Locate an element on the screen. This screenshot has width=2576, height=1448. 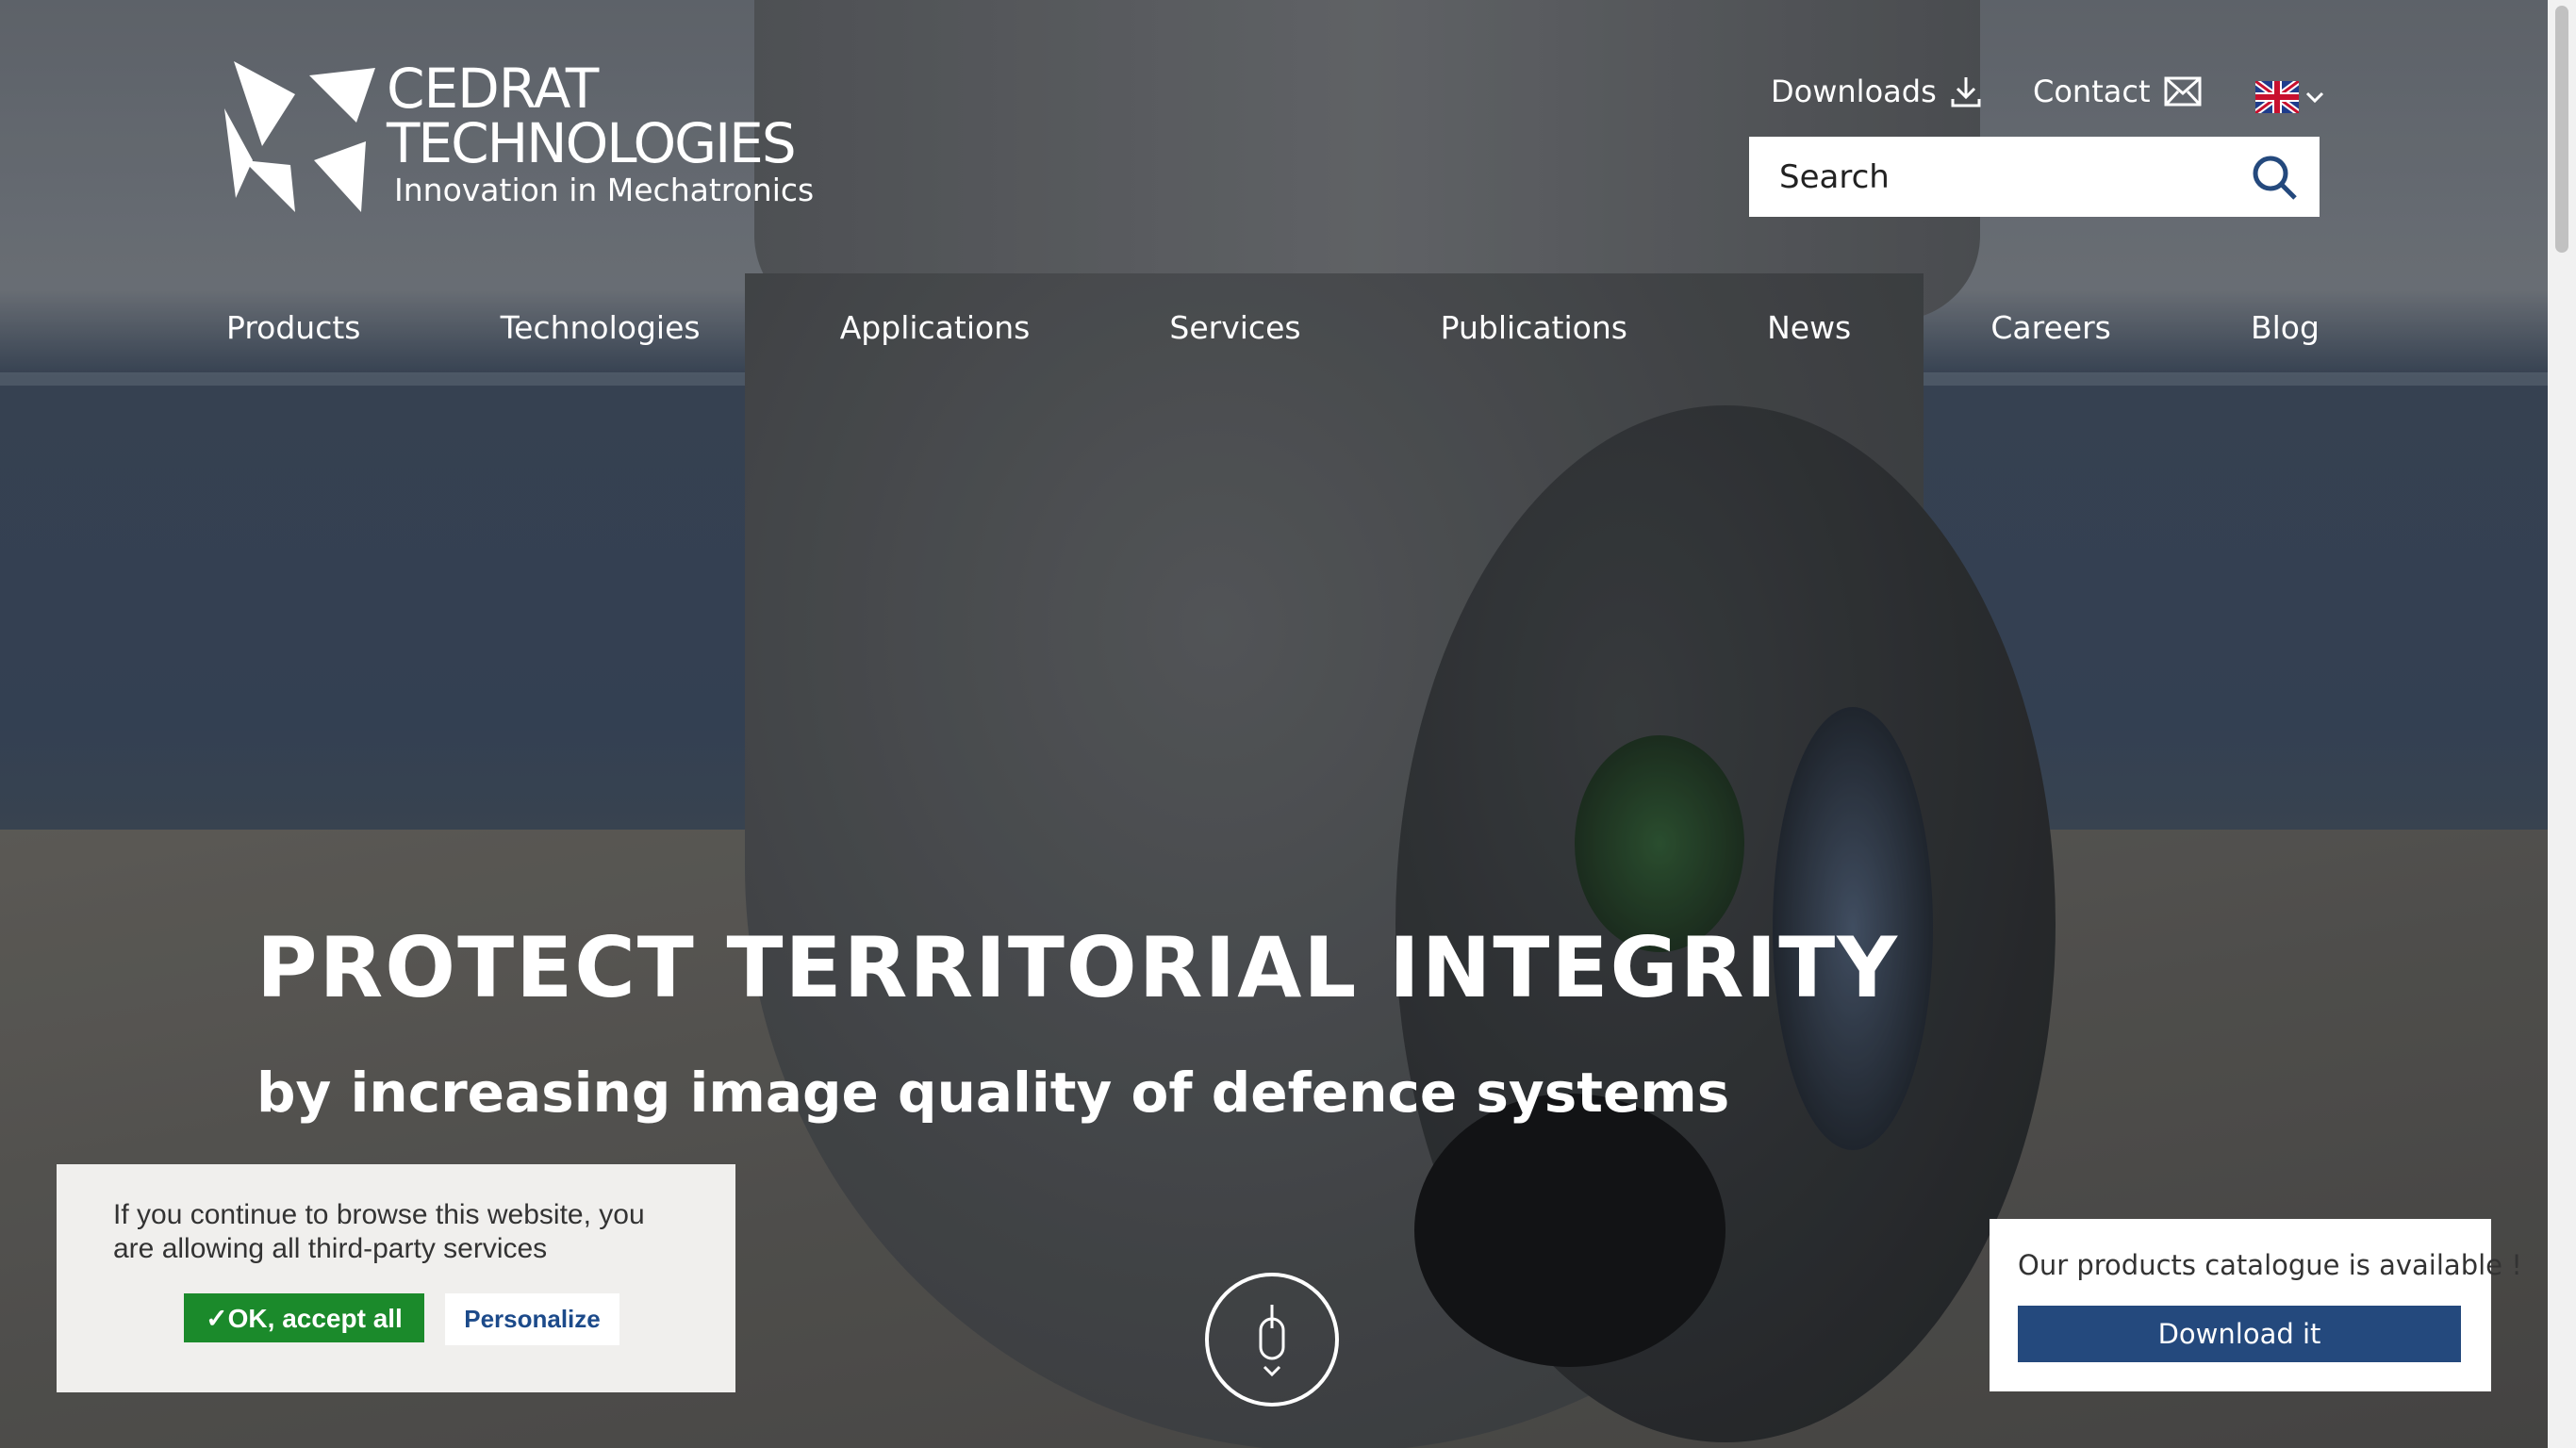
nav-applications: Applications is located at coordinates (935, 327).